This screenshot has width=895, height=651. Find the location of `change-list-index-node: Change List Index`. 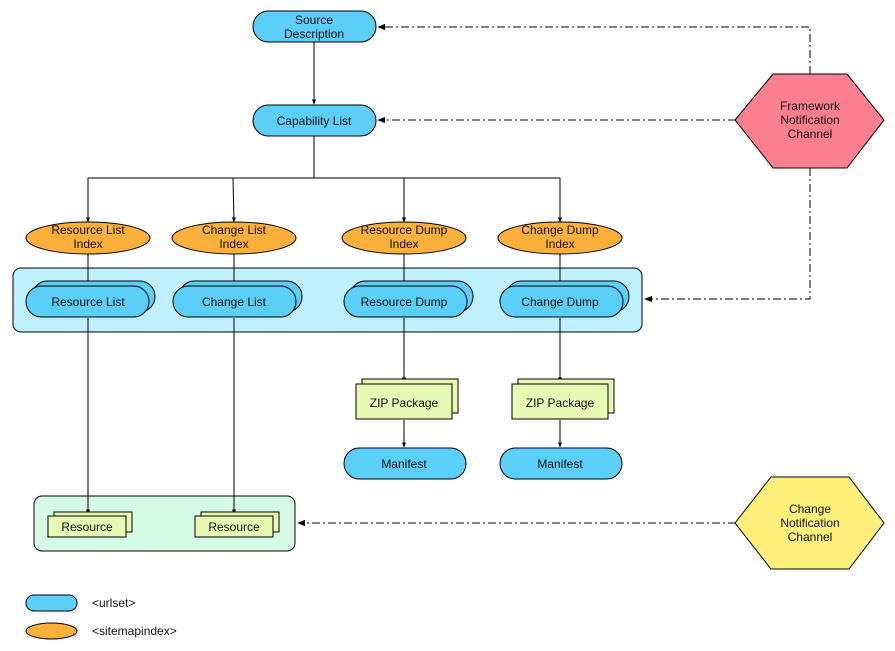

change-list-index-node: Change List Index is located at coordinates (234, 238).